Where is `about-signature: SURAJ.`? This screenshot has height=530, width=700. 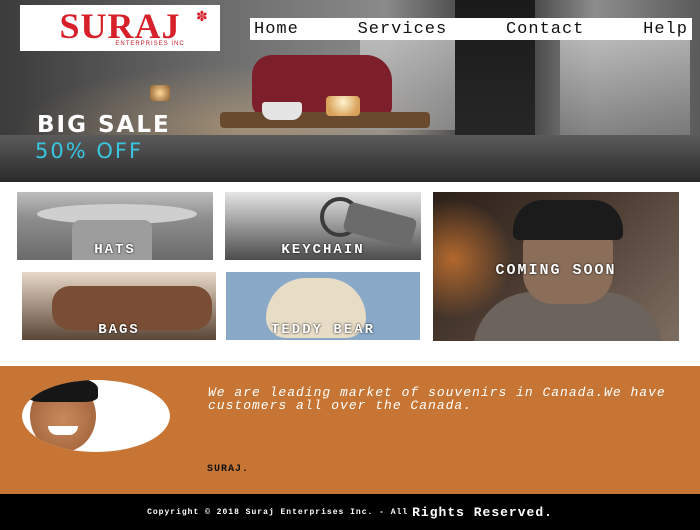
about-signature: SURAJ. is located at coordinates (228, 469).